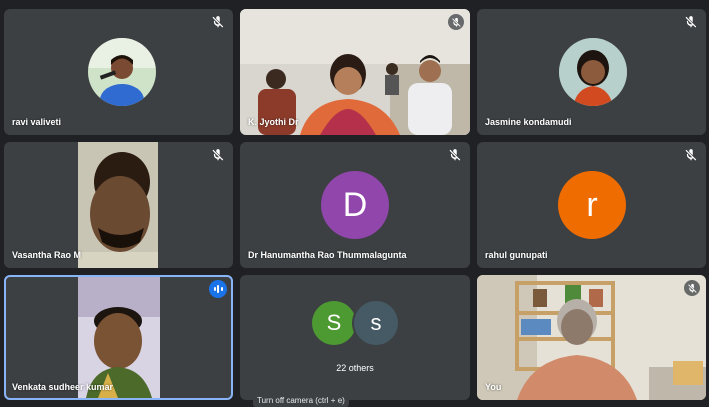  I want to click on camera-tooltip: Turn off camera (ctrl + e), so click(301, 400).